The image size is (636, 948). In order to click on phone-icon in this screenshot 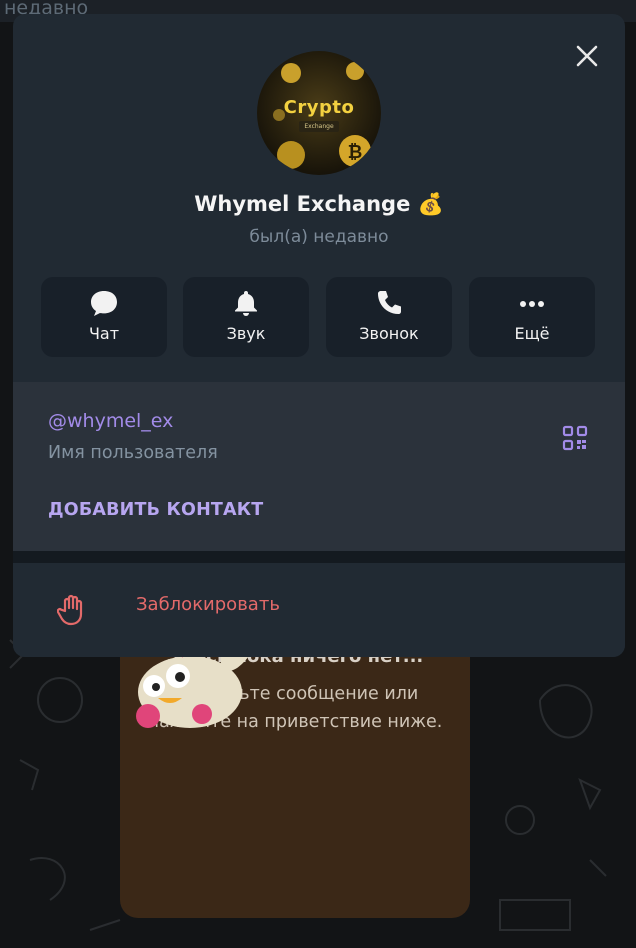, I will do `click(389, 302)`.